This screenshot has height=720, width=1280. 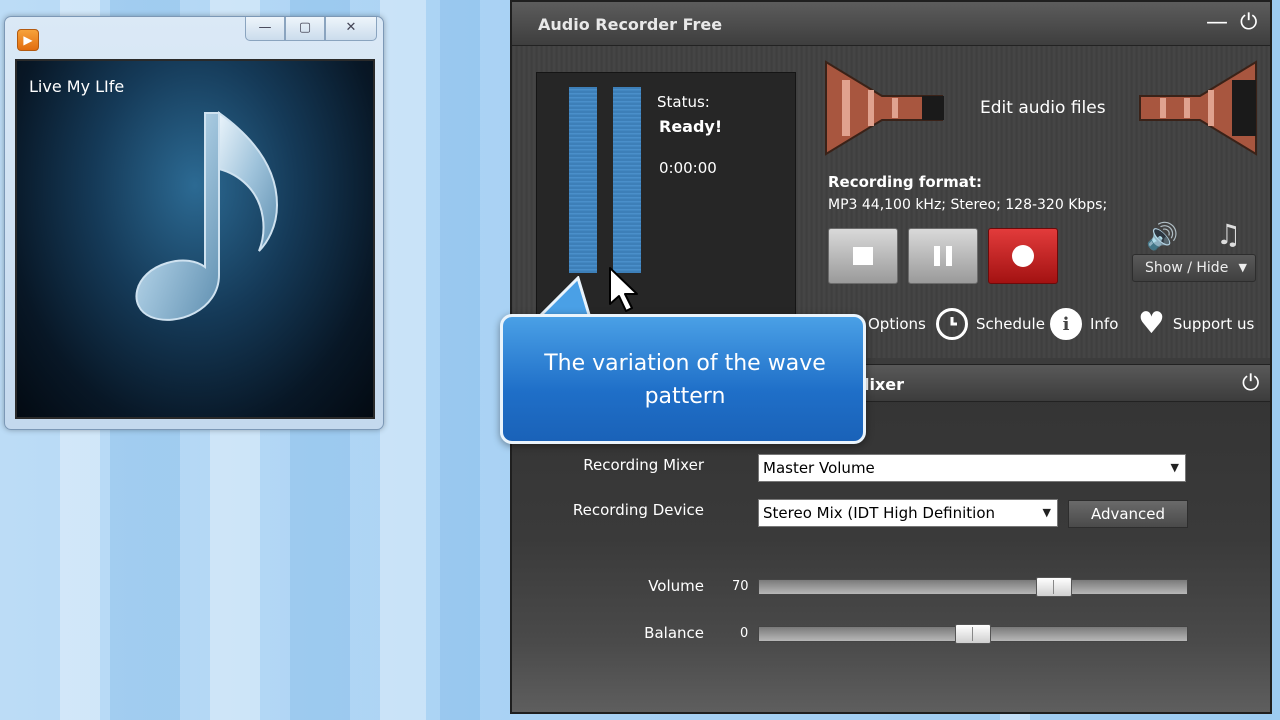 What do you see at coordinates (1054, 587) in the screenshot?
I see `volume-slider-thumb` at bounding box center [1054, 587].